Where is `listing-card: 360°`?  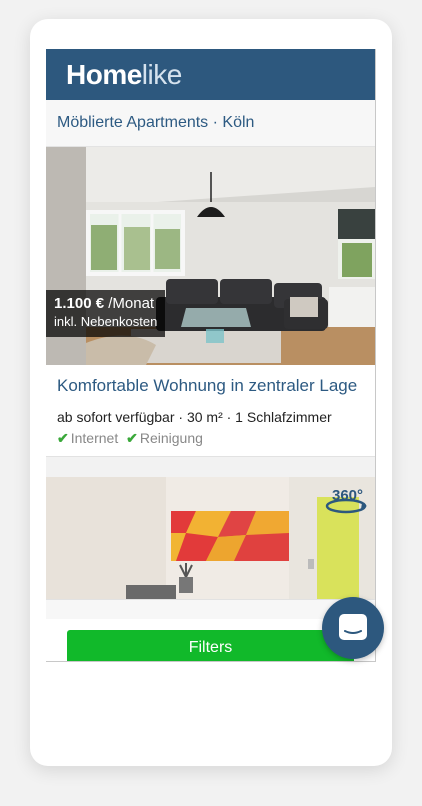 listing-card: 360° is located at coordinates (210, 538).